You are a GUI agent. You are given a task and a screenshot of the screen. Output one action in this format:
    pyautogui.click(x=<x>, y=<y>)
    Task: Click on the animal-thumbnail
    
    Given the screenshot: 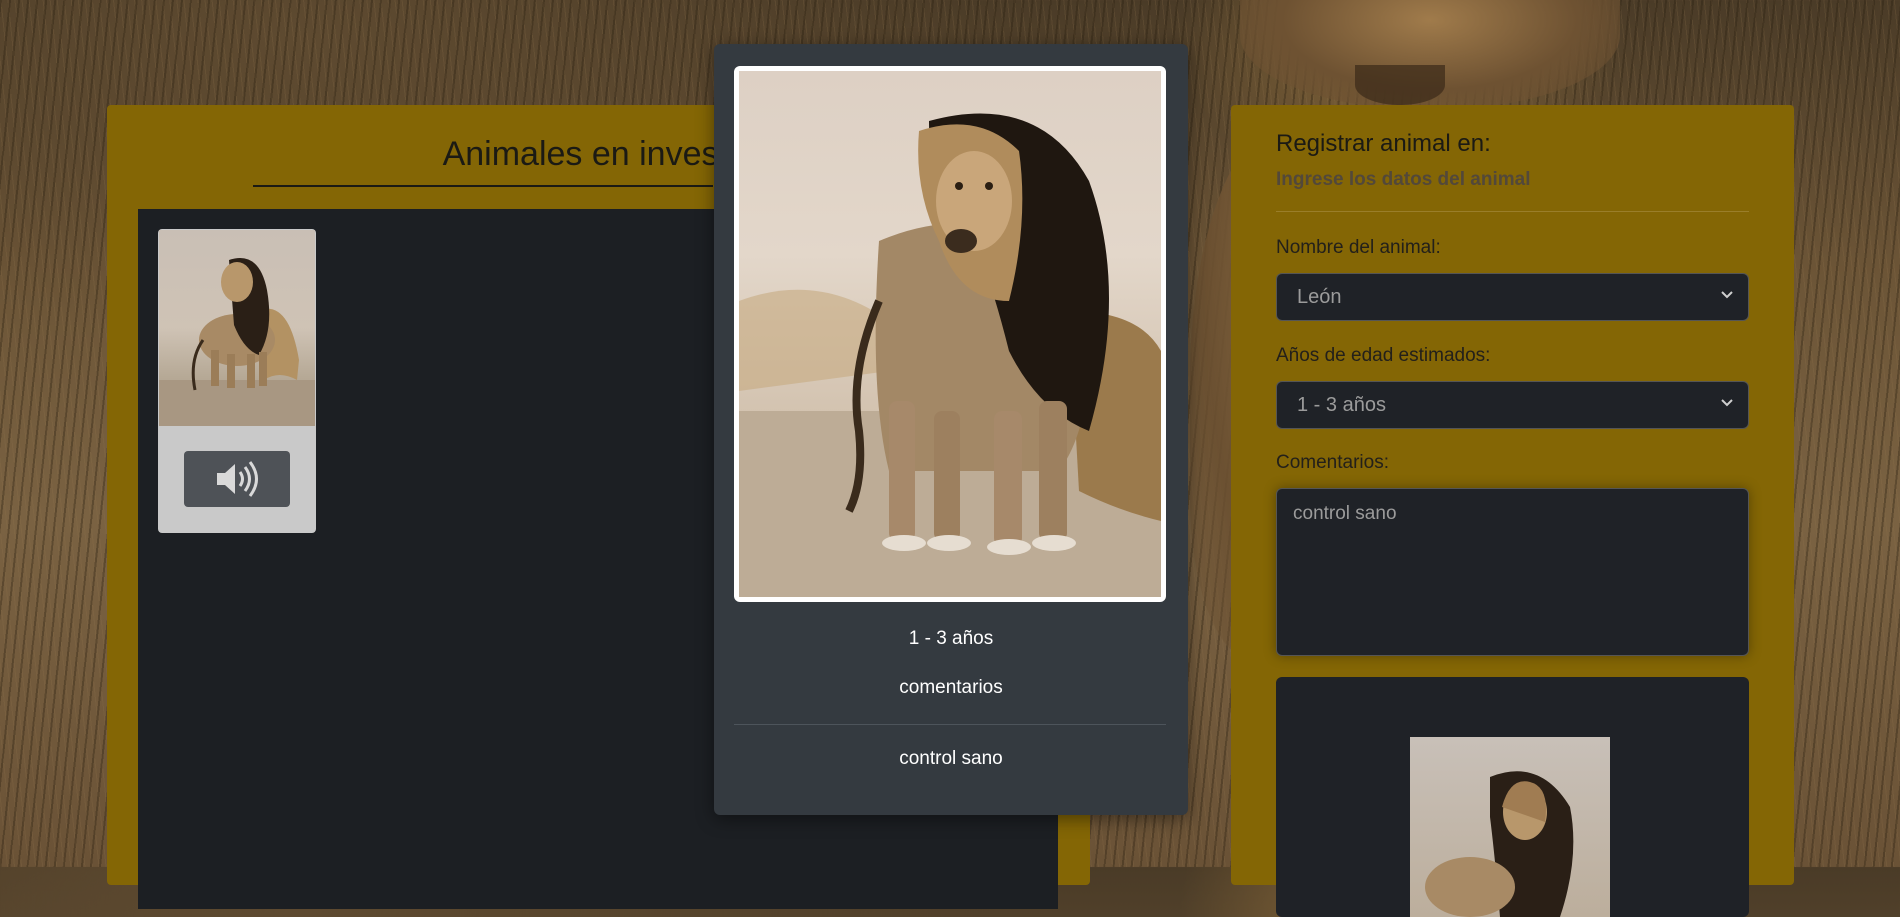 What is the action you would take?
    pyautogui.click(x=237, y=328)
    